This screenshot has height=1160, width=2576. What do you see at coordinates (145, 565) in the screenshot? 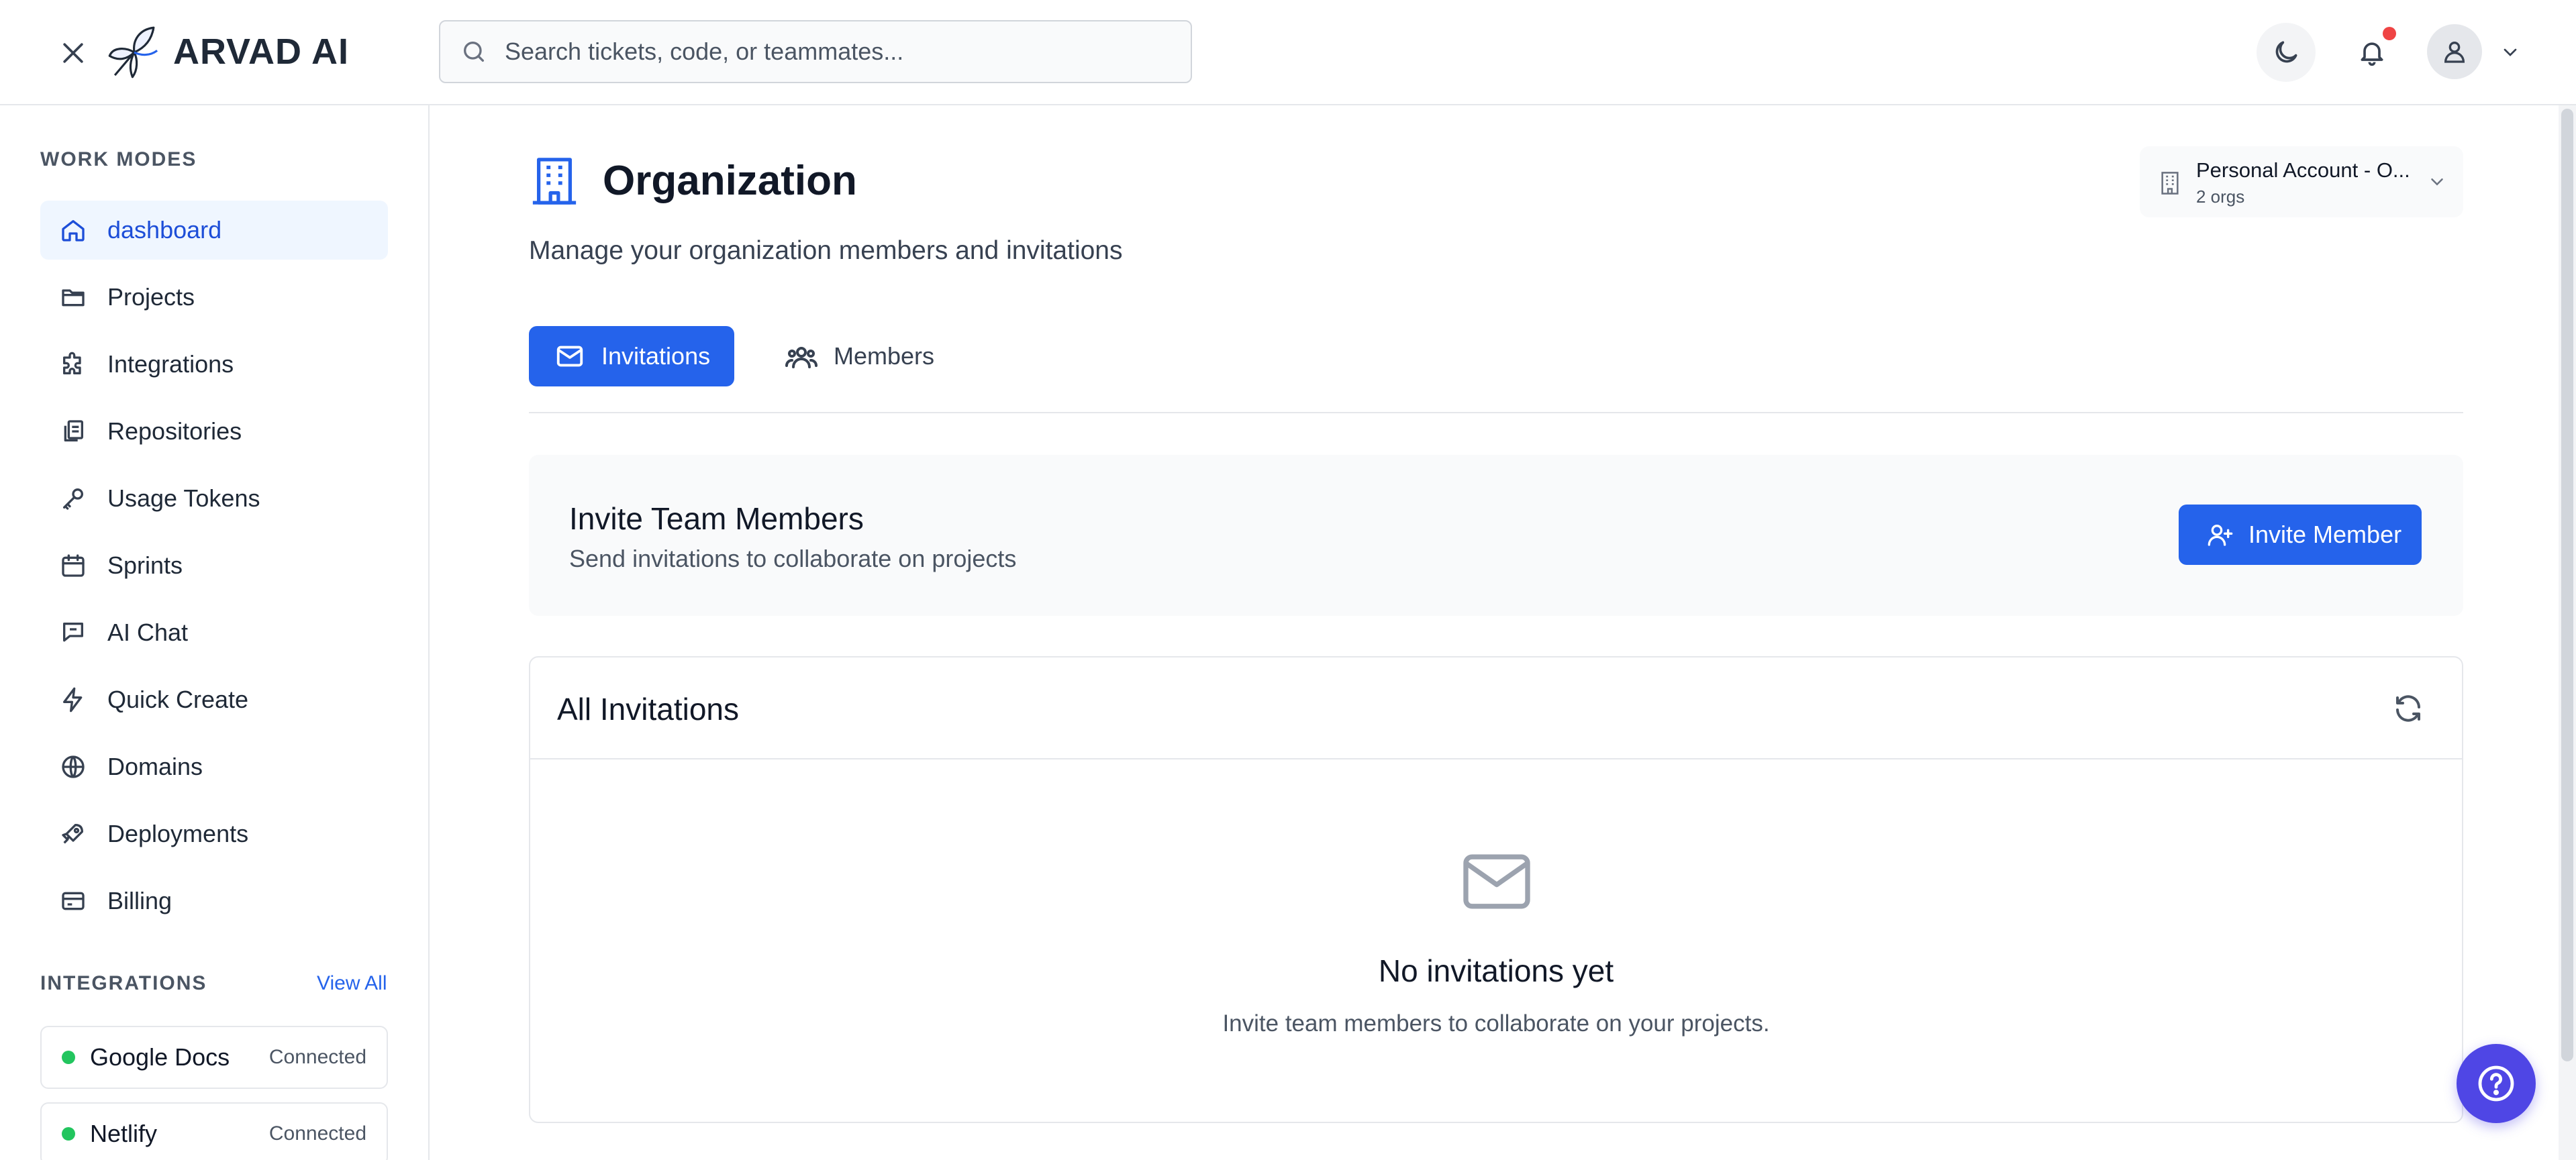
I see `sidebar-item-label: Sprints` at bounding box center [145, 565].